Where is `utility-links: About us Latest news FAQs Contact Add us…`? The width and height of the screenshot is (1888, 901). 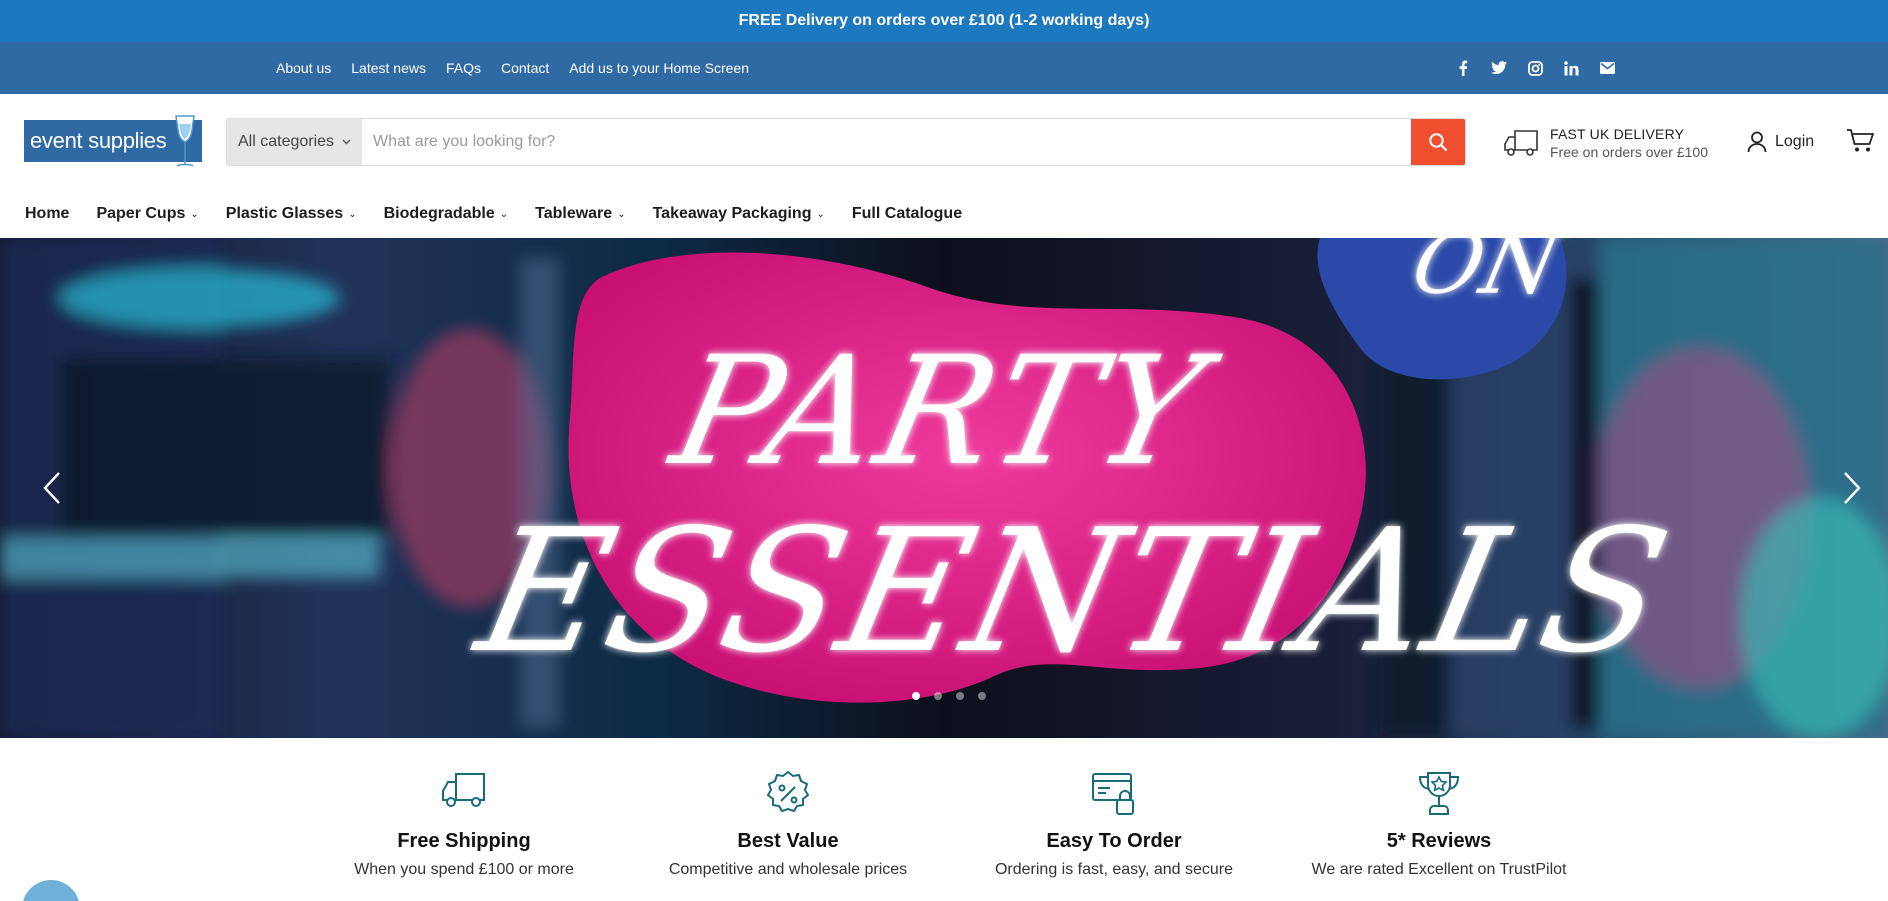 utility-links: About us Latest news FAQs Contact Add us… is located at coordinates (512, 68).